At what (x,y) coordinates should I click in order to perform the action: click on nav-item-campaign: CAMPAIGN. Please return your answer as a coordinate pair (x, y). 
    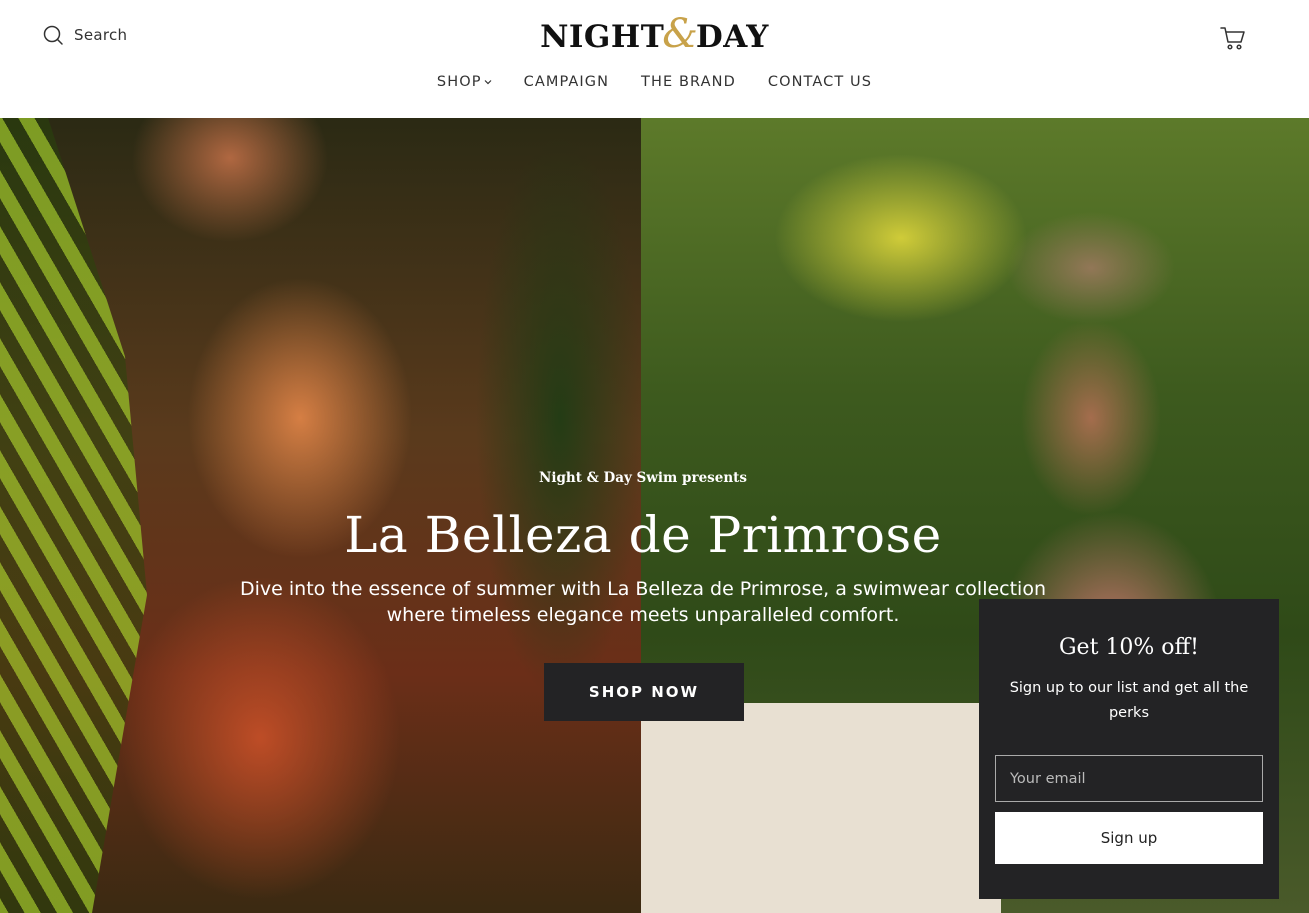
    Looking at the image, I should click on (566, 82).